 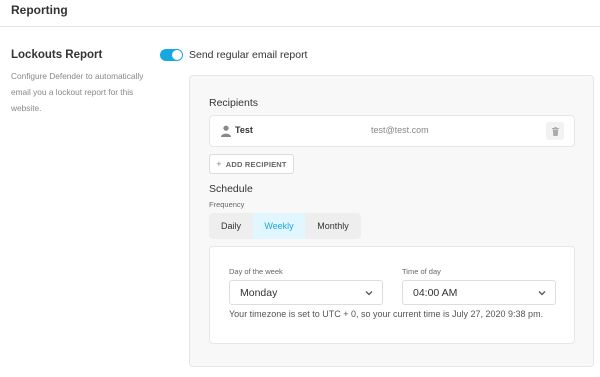 What do you see at coordinates (231, 226) in the screenshot?
I see `tab-daily: Daily` at bounding box center [231, 226].